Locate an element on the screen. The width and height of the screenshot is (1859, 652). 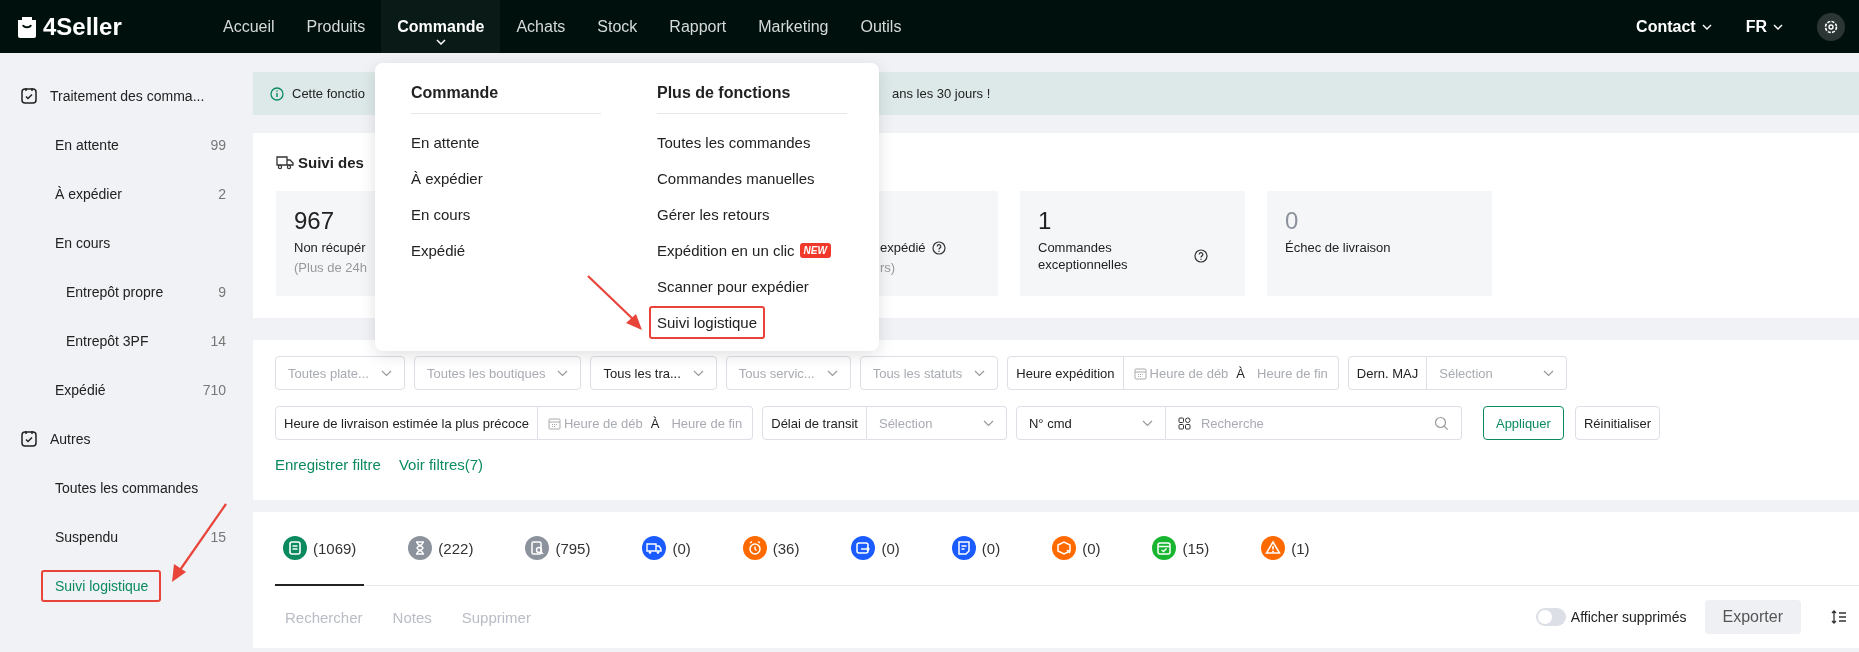
menu-item: Expédié is located at coordinates (438, 250).